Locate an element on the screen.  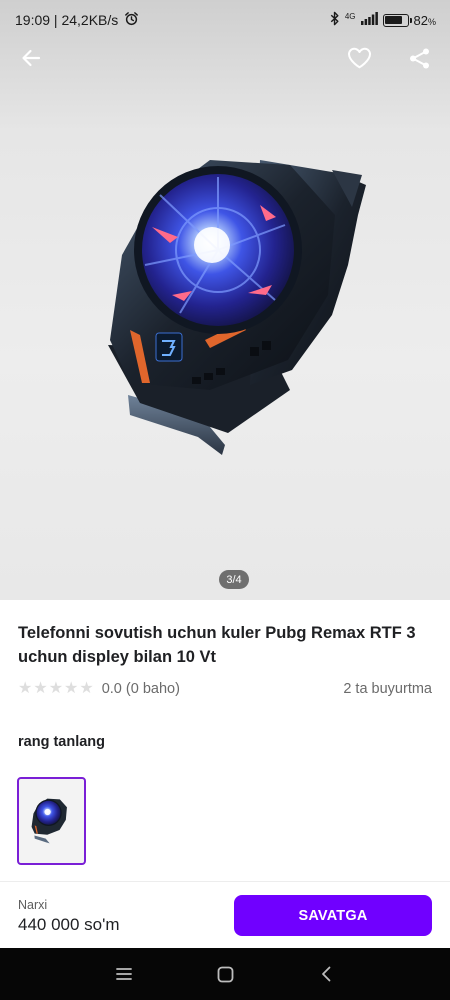
time-speed-text: 19:09 | 24,2KB/s is located at coordinates (67, 20).